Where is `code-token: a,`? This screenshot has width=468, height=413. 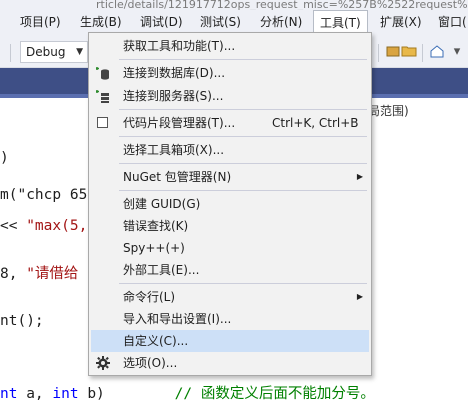
code-token: a, is located at coordinates (35, 394).